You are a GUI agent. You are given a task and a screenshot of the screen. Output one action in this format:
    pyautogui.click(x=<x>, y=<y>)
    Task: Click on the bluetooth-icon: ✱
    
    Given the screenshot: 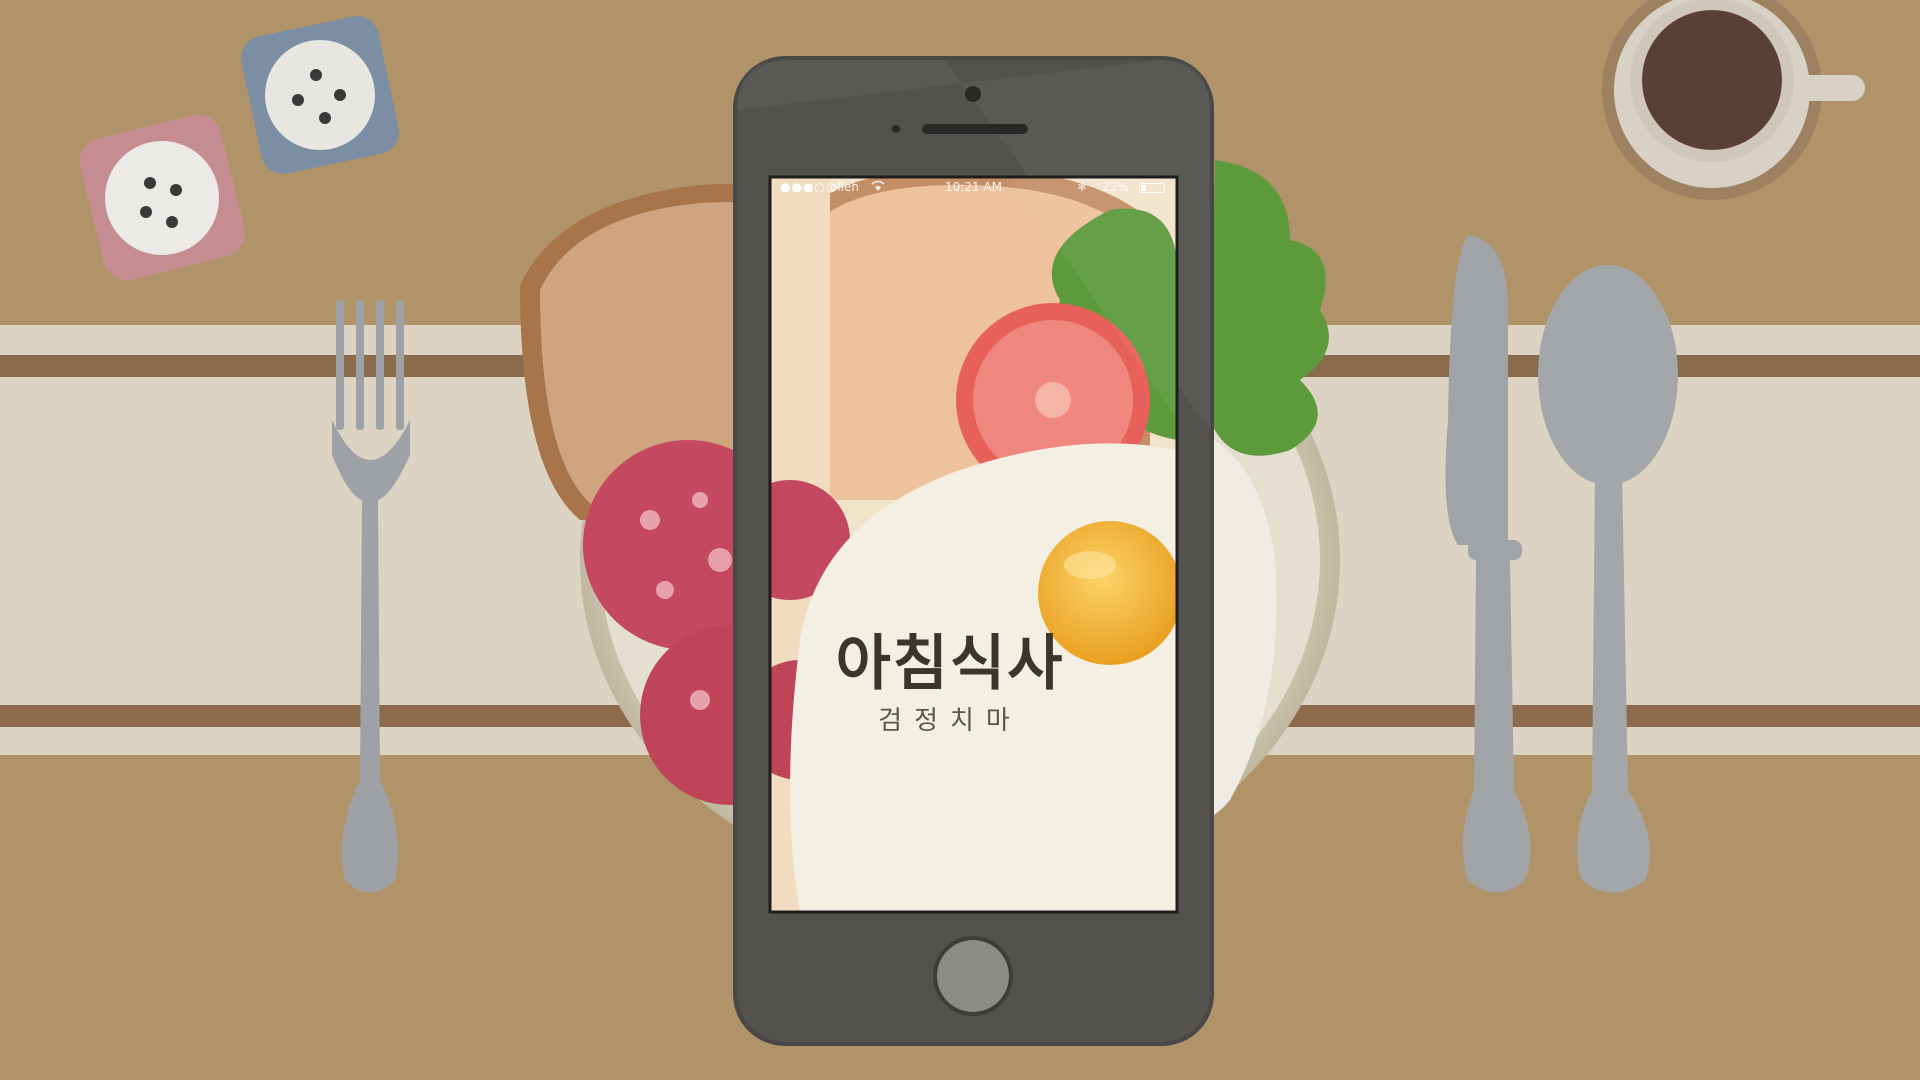 What is the action you would take?
    pyautogui.click(x=1081, y=187)
    